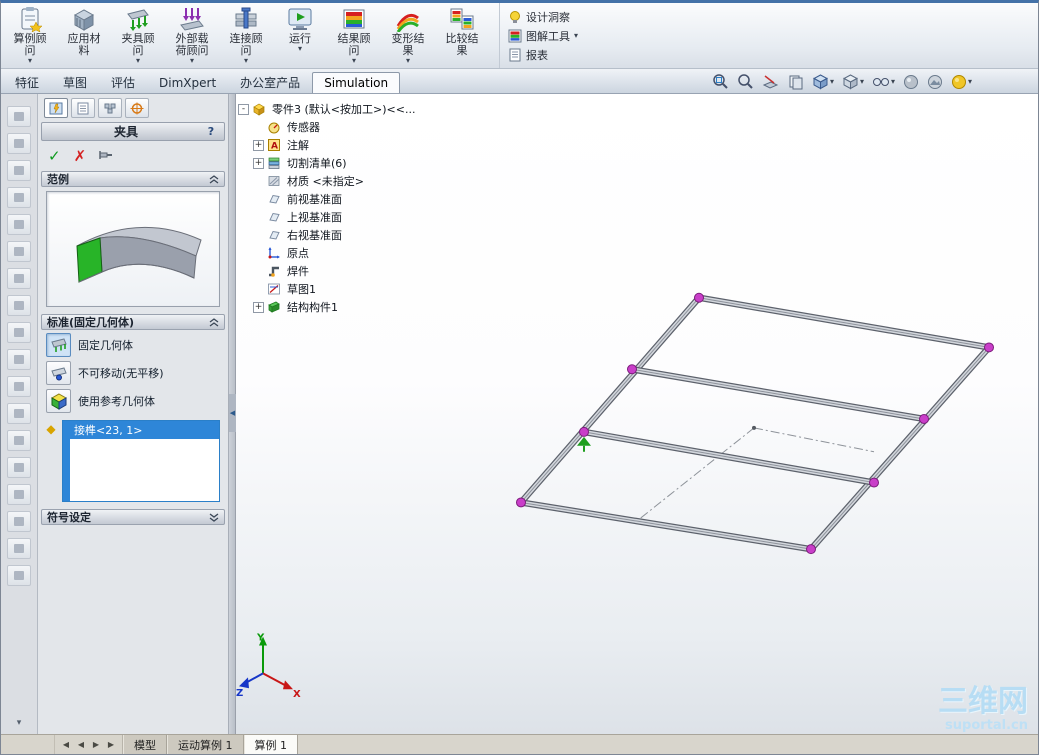 Image resolution: width=1039 pixels, height=755 pixels. What do you see at coordinates (770, 81) in the screenshot?
I see `section-view-icon` at bounding box center [770, 81].